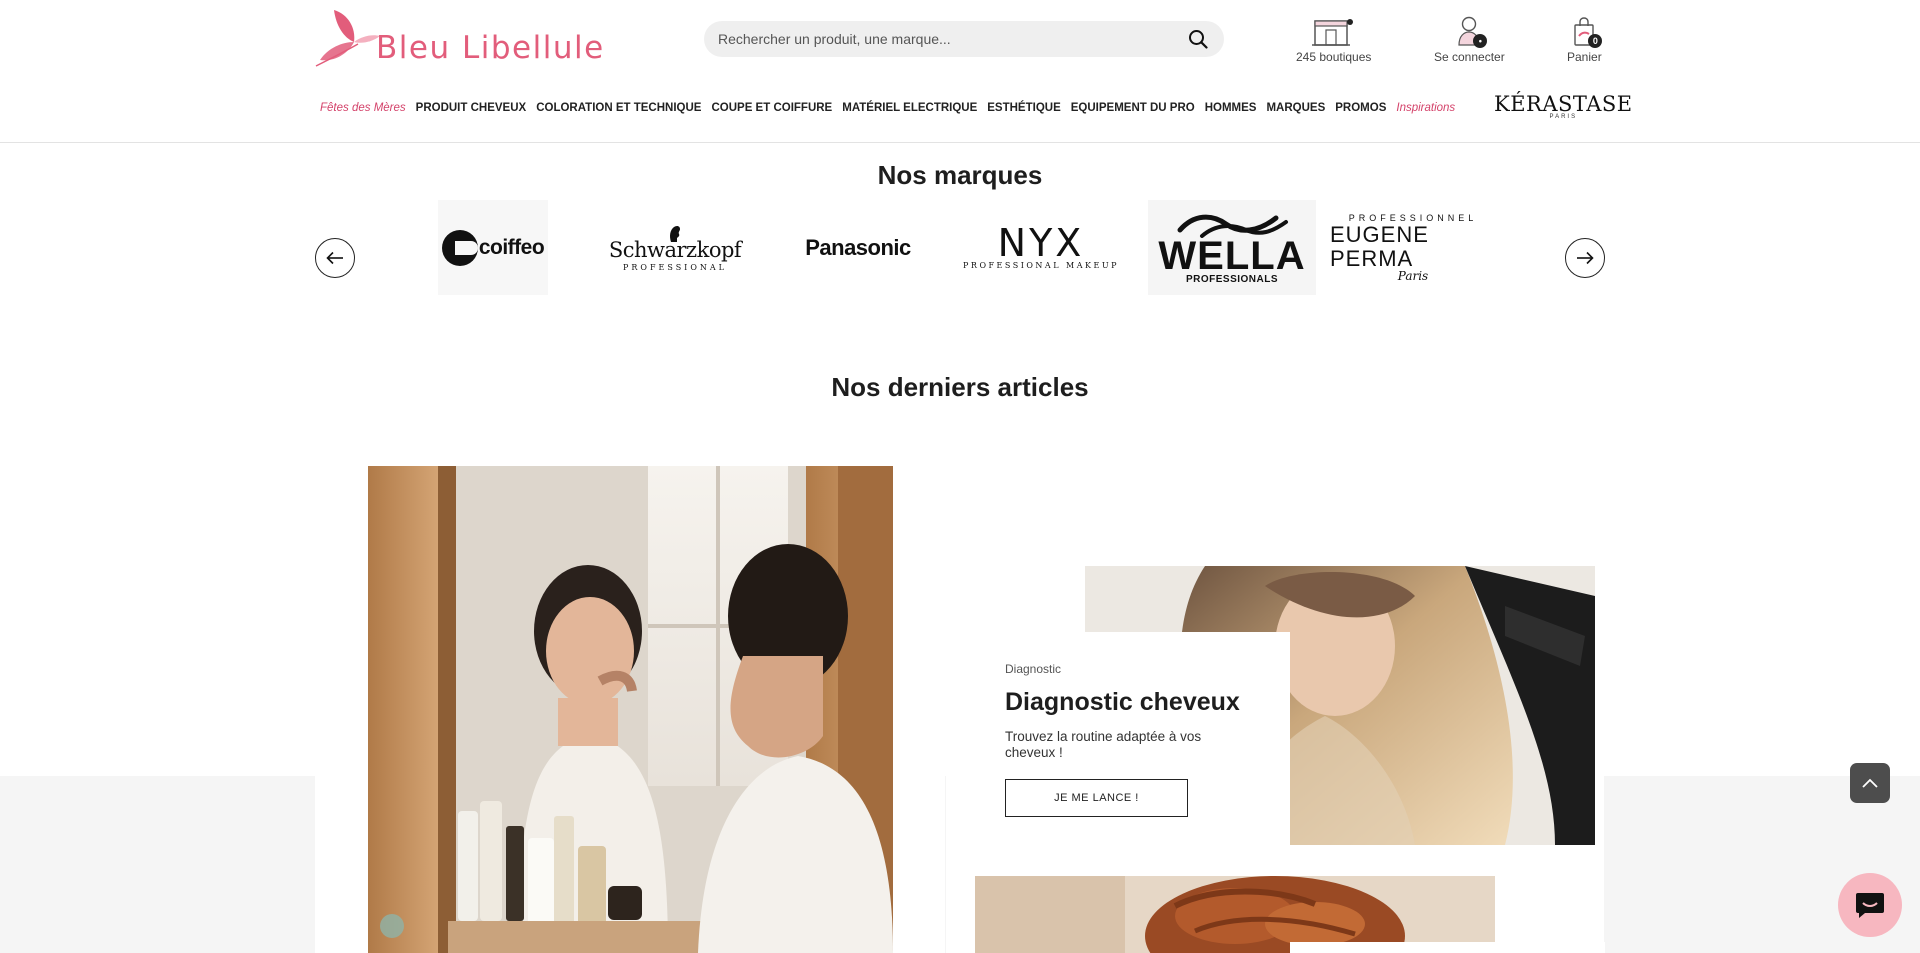  What do you see at coordinates (771, 108) in the screenshot?
I see `nav-item-coupe-coiffure: COUPE ET COIFFURE` at bounding box center [771, 108].